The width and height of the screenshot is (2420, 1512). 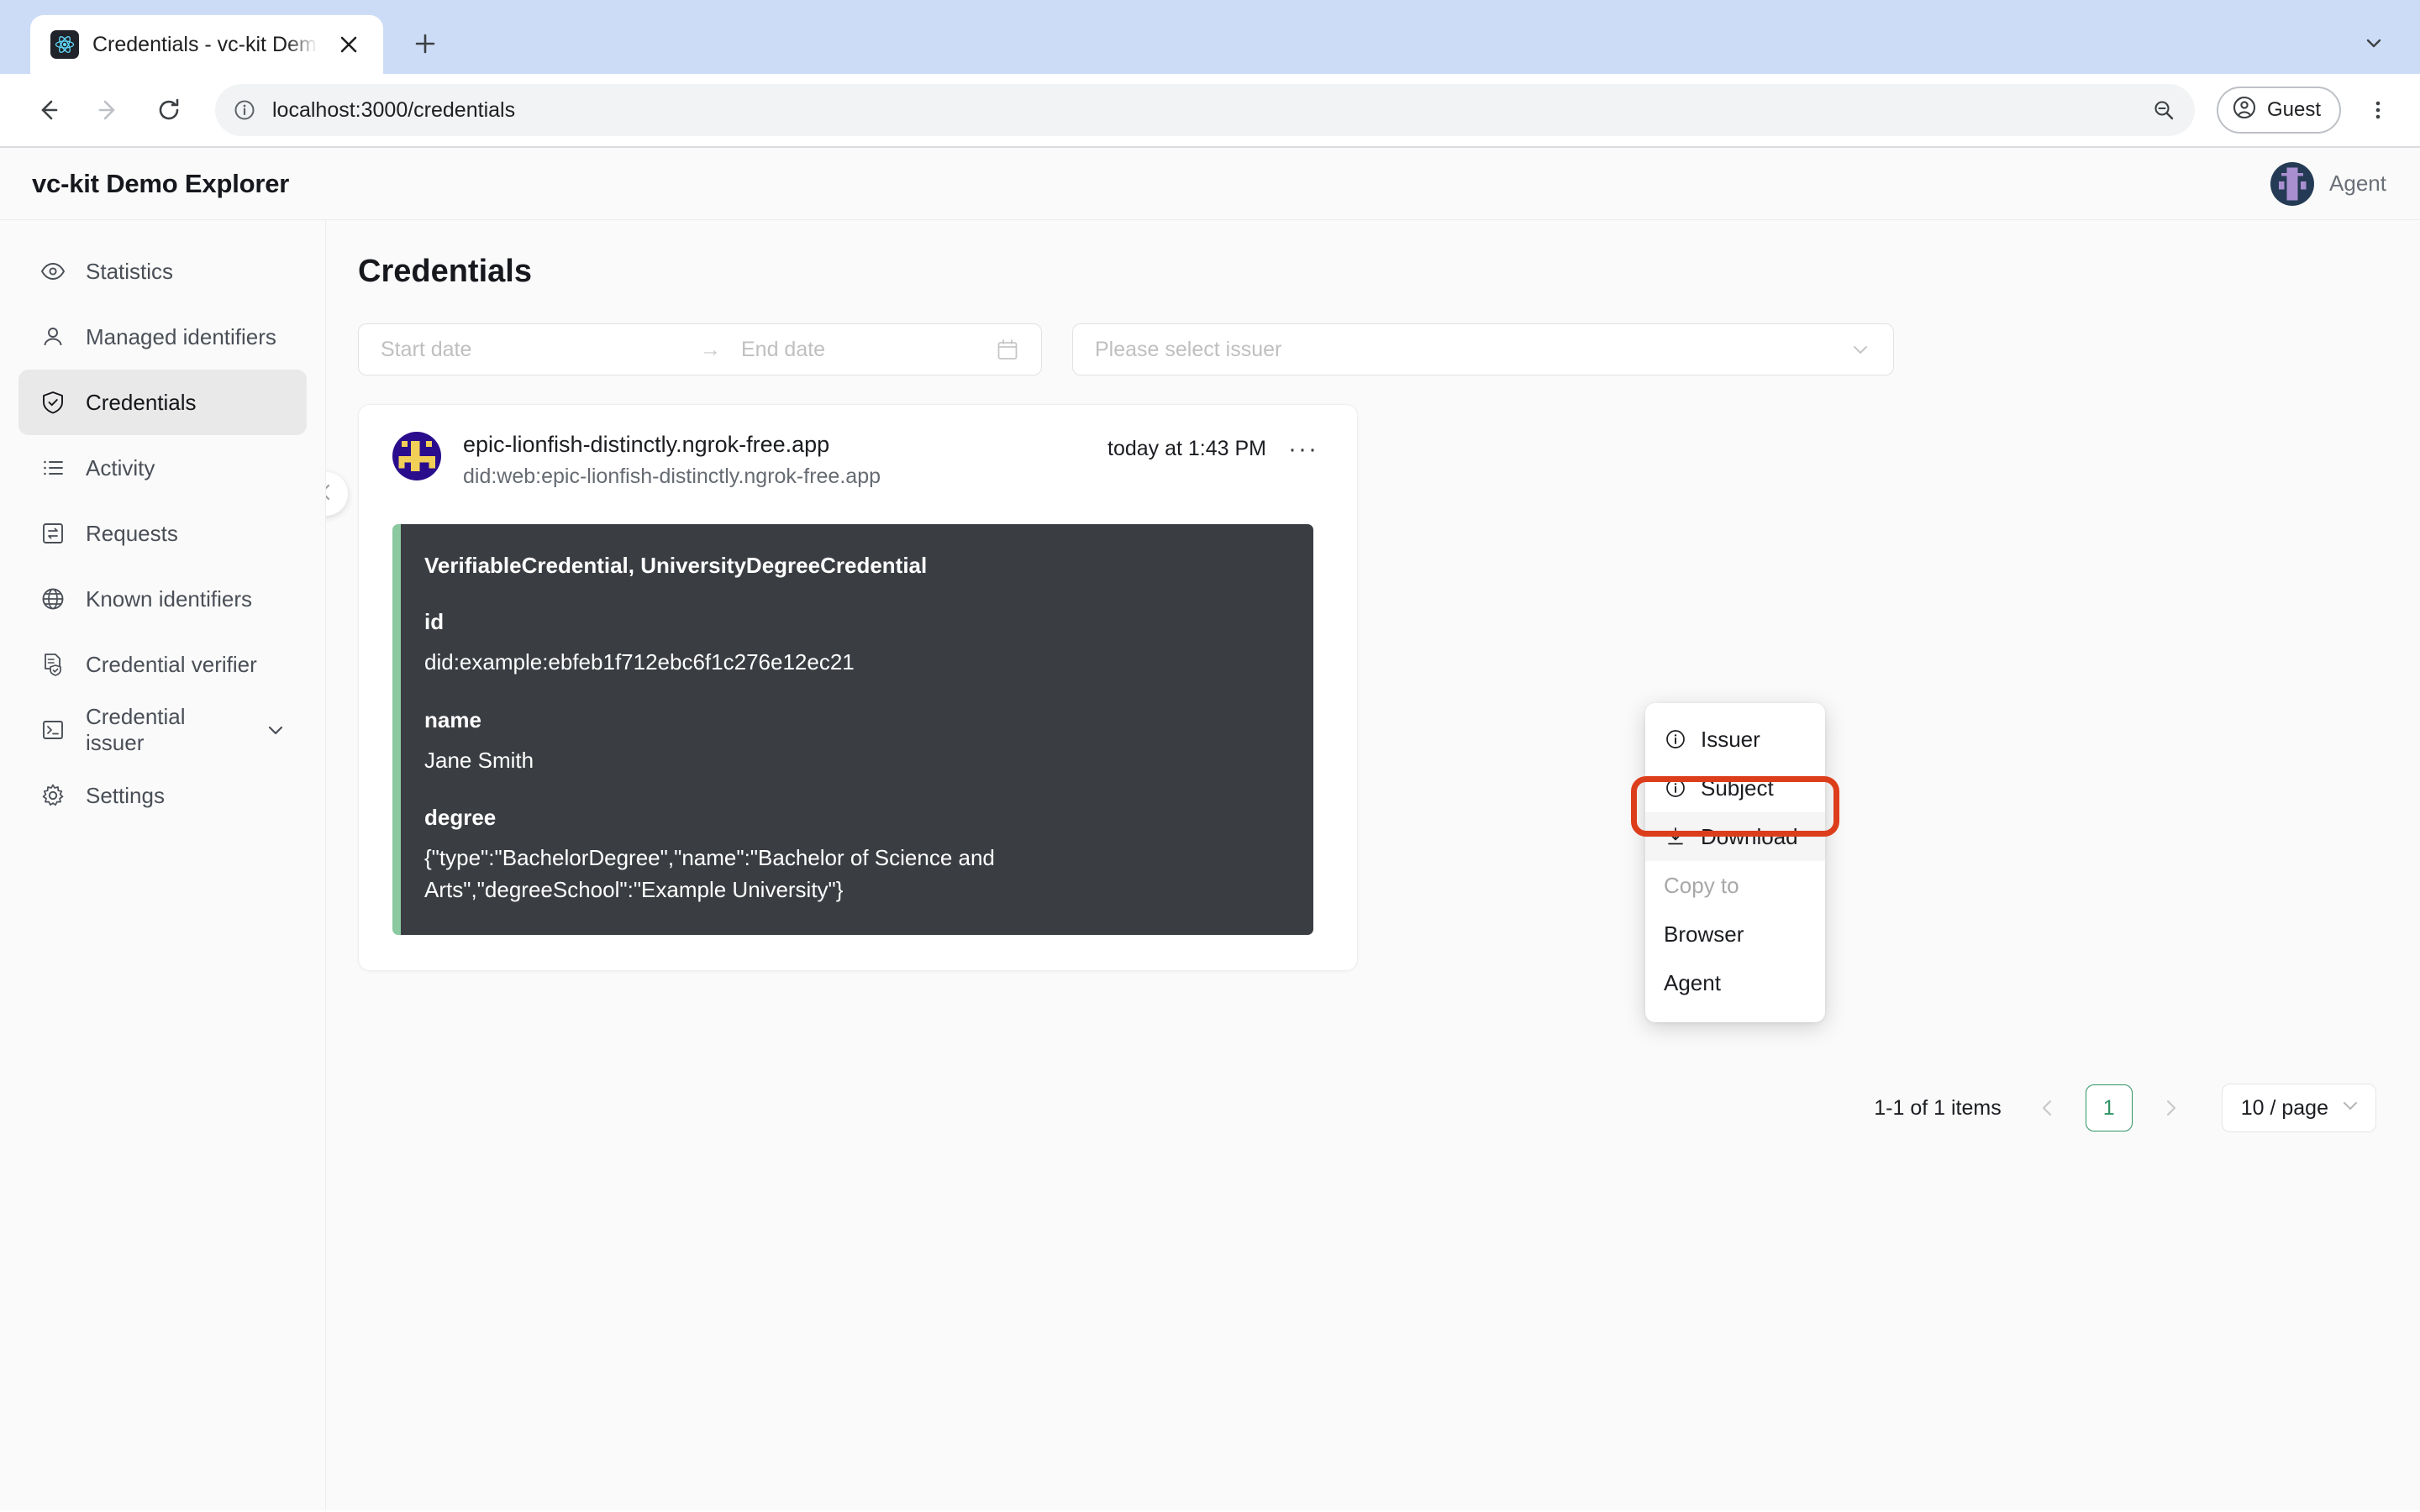 I want to click on new-tab-icon, so click(x=426, y=43).